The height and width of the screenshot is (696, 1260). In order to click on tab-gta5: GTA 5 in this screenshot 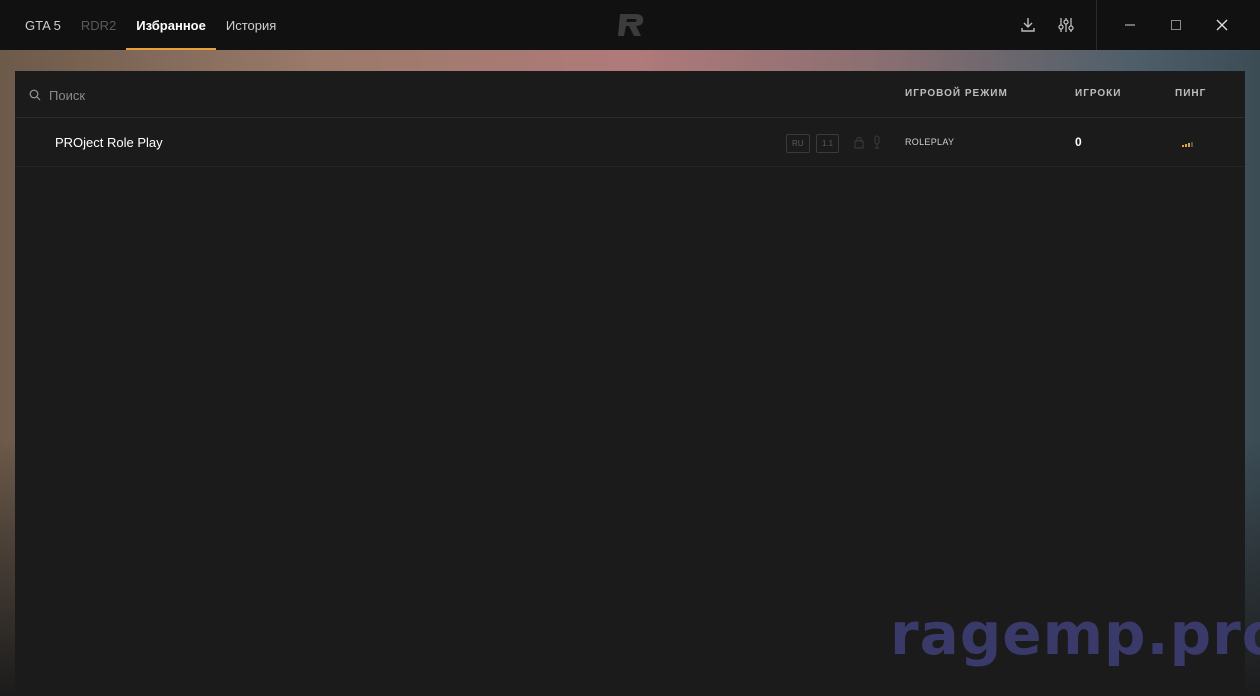, I will do `click(43, 25)`.